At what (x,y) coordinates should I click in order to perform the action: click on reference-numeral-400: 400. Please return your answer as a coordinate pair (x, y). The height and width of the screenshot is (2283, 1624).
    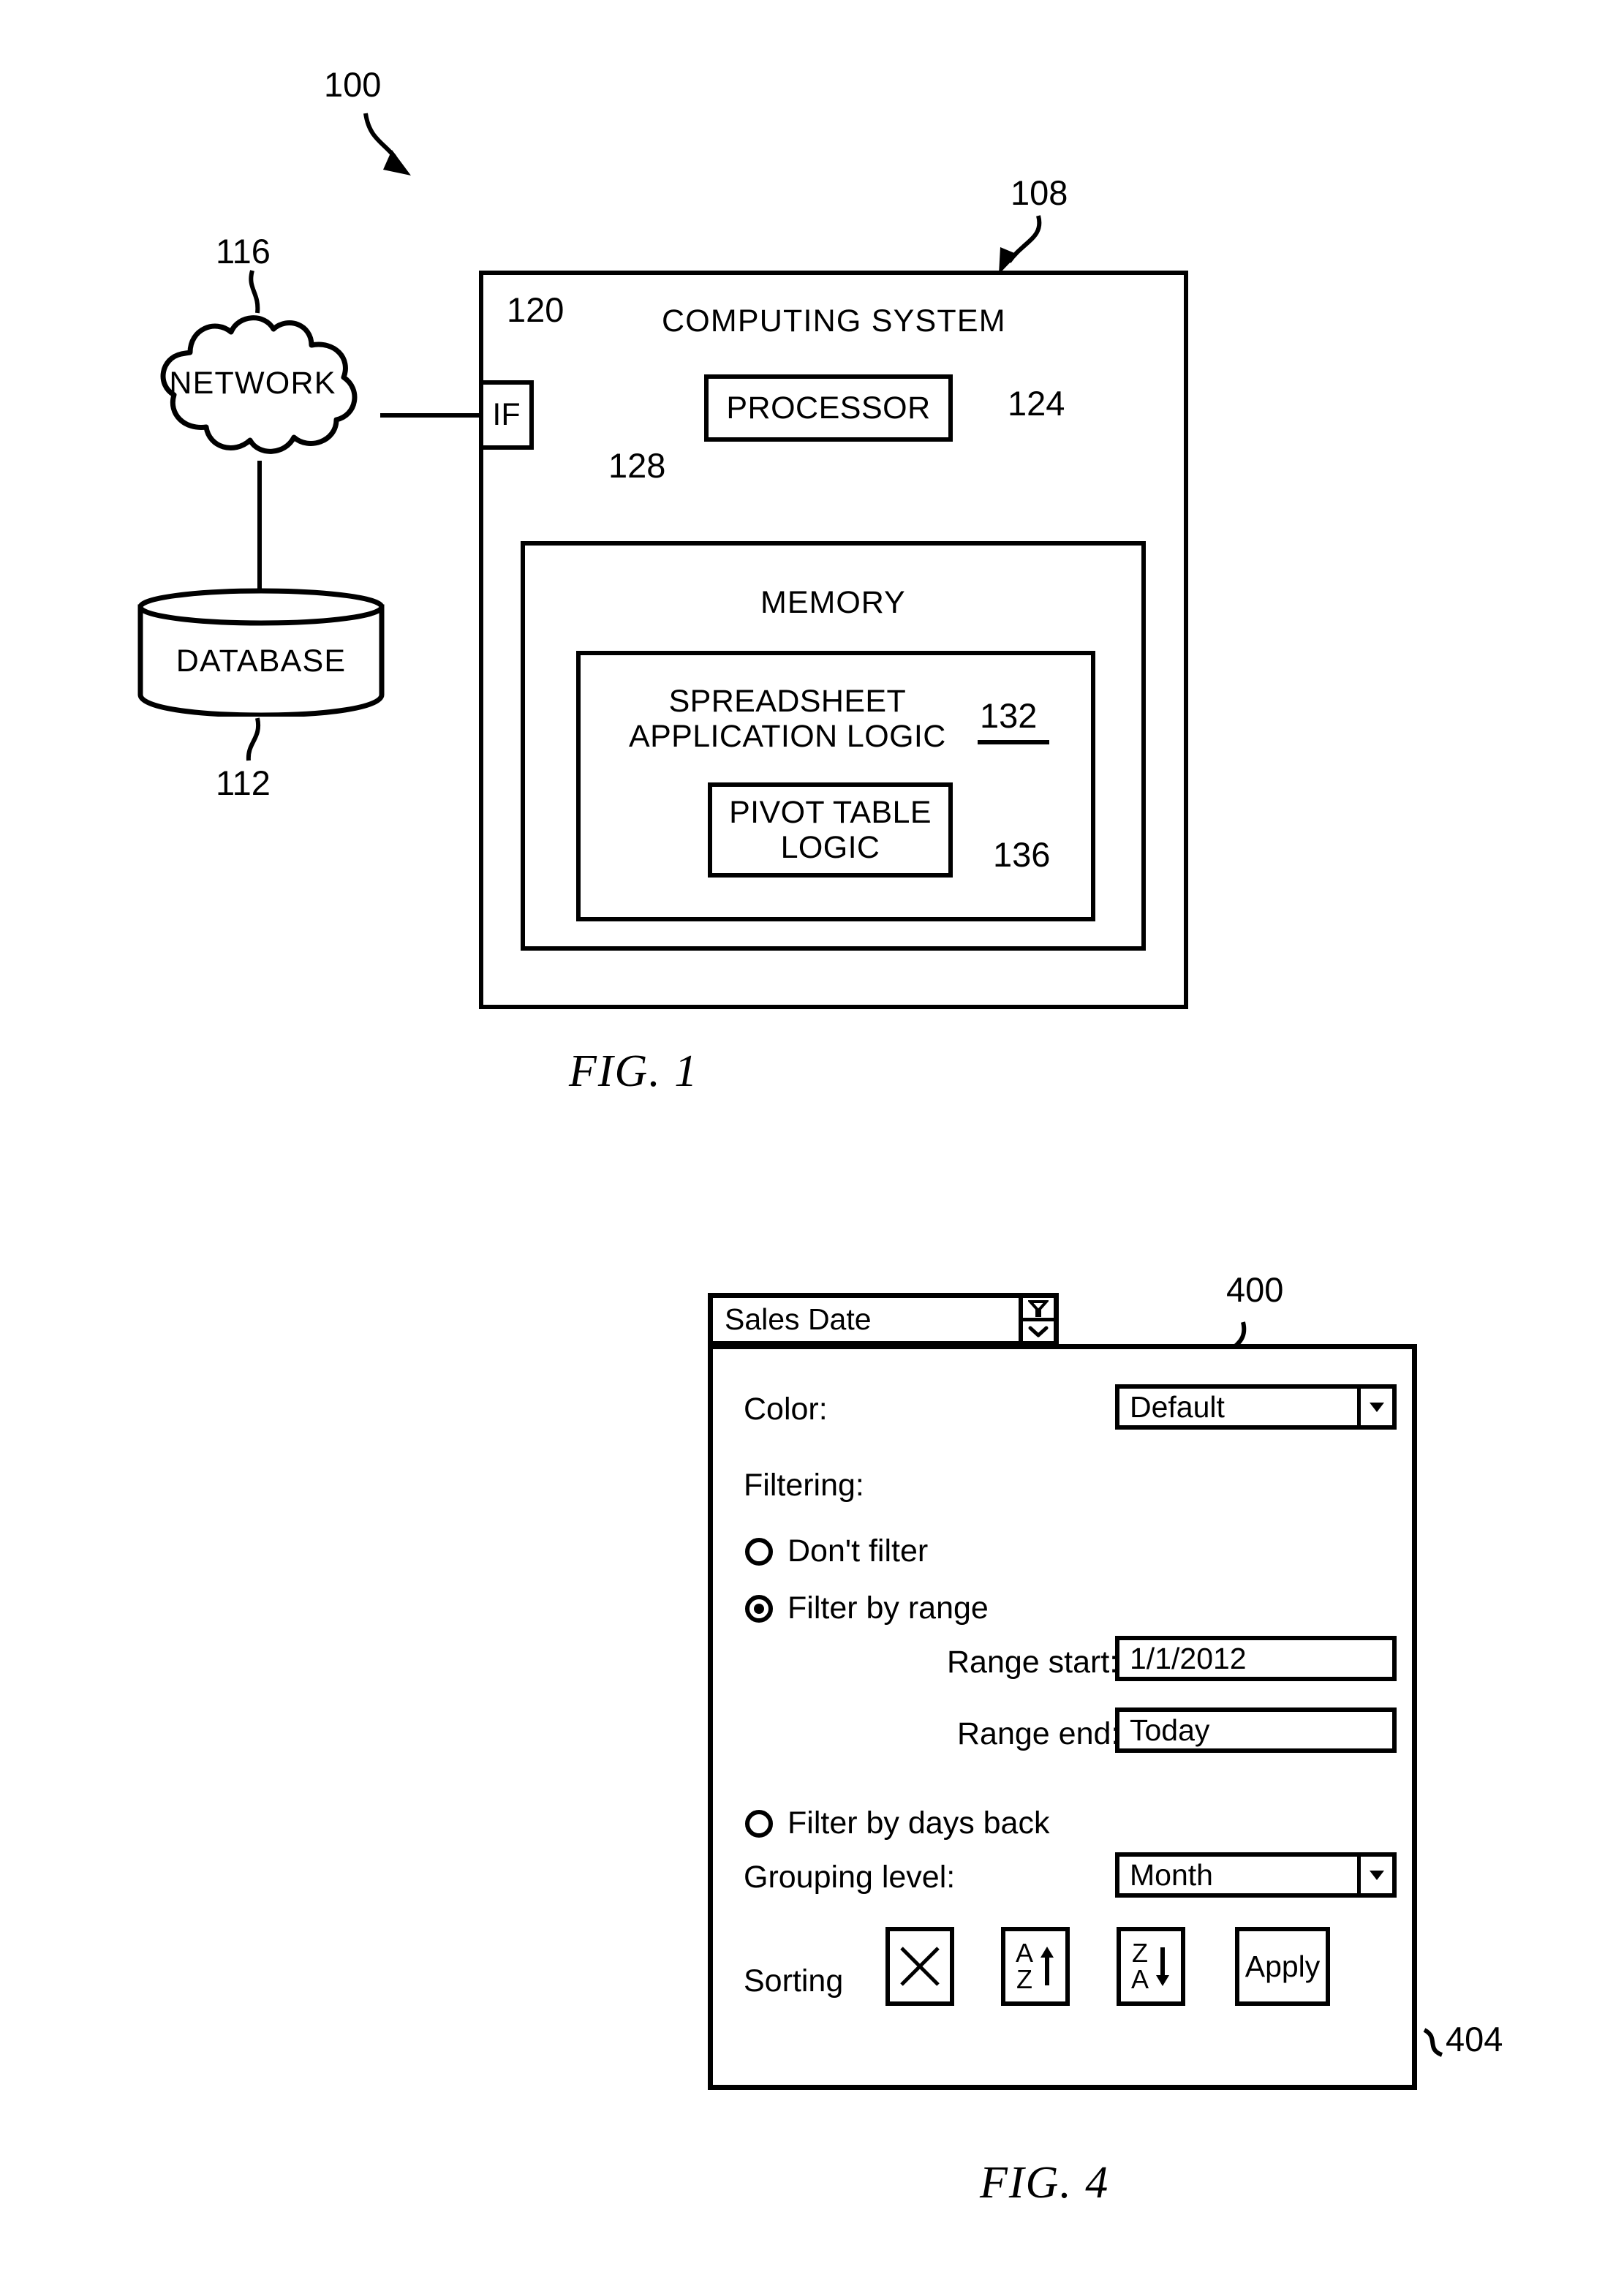
    Looking at the image, I should click on (1255, 1290).